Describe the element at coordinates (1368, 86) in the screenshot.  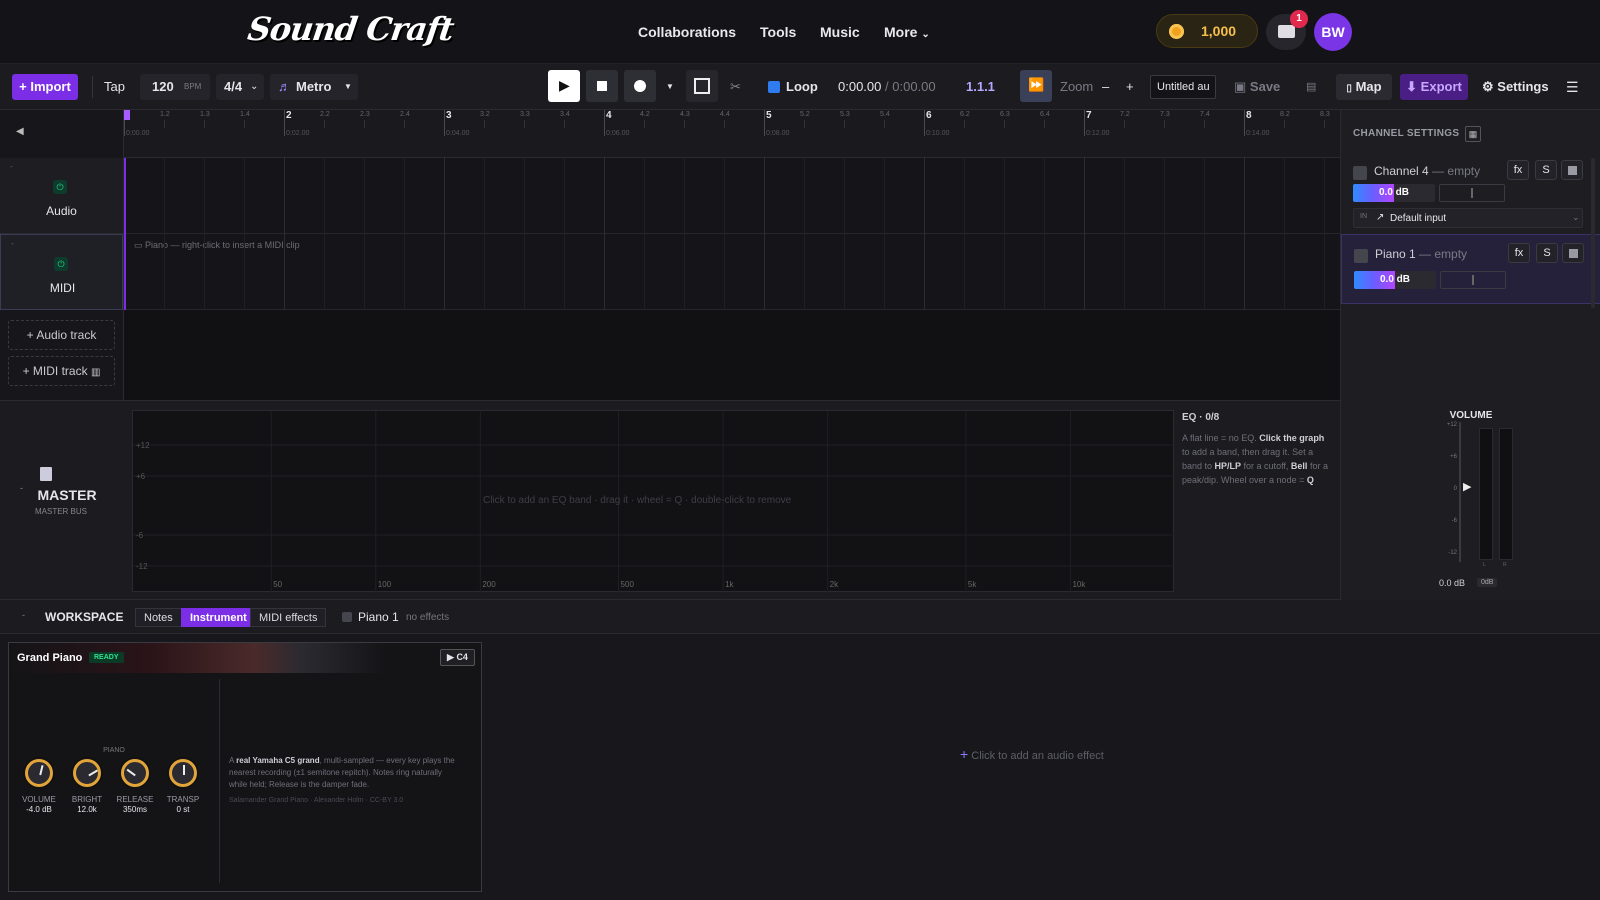
I see `map-label: Map` at that location.